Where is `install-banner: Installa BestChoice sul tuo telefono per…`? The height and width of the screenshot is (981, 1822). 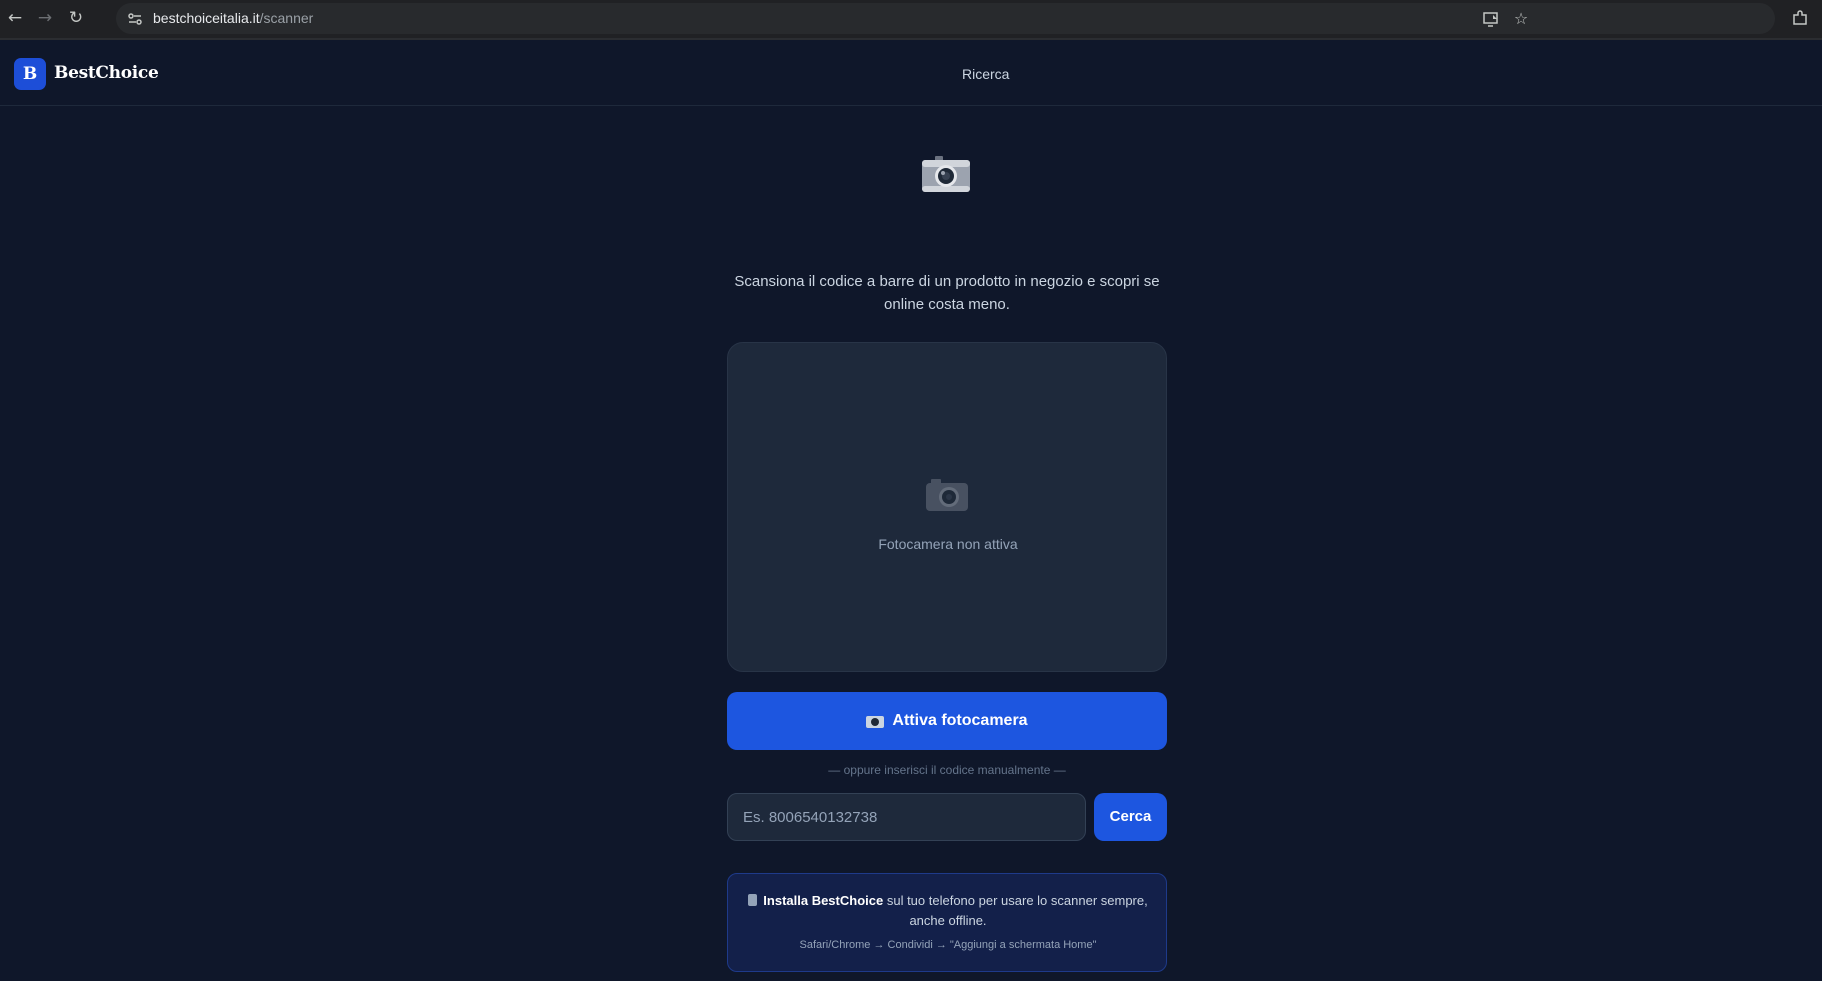 install-banner: Installa BestChoice sul tuo telefono per… is located at coordinates (947, 922).